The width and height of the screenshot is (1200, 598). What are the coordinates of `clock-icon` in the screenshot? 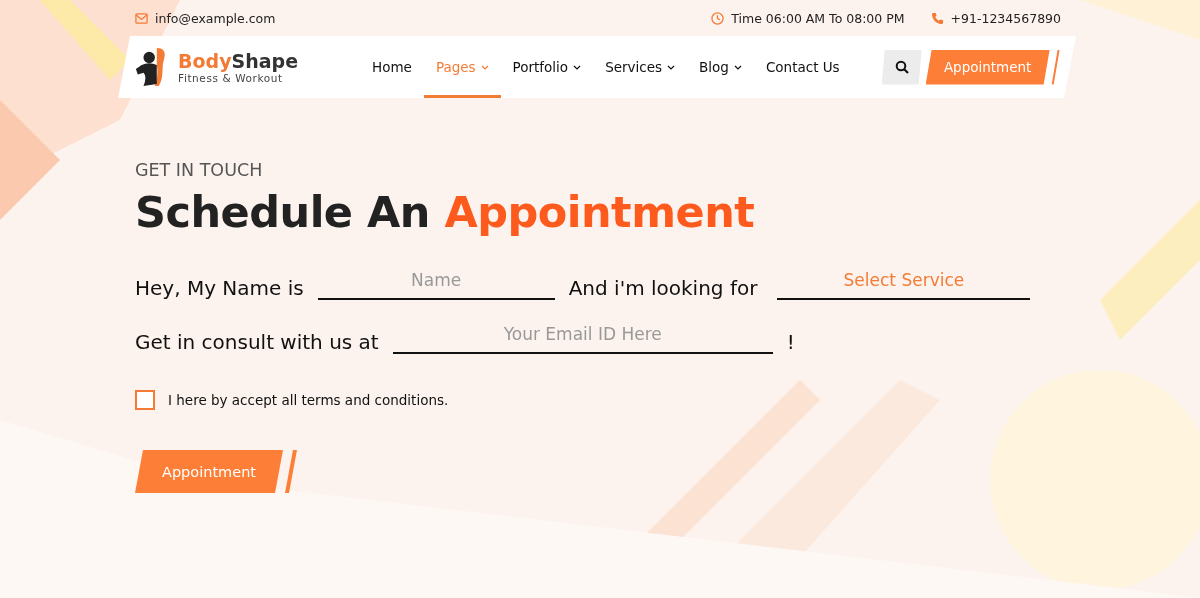 It's located at (718, 18).